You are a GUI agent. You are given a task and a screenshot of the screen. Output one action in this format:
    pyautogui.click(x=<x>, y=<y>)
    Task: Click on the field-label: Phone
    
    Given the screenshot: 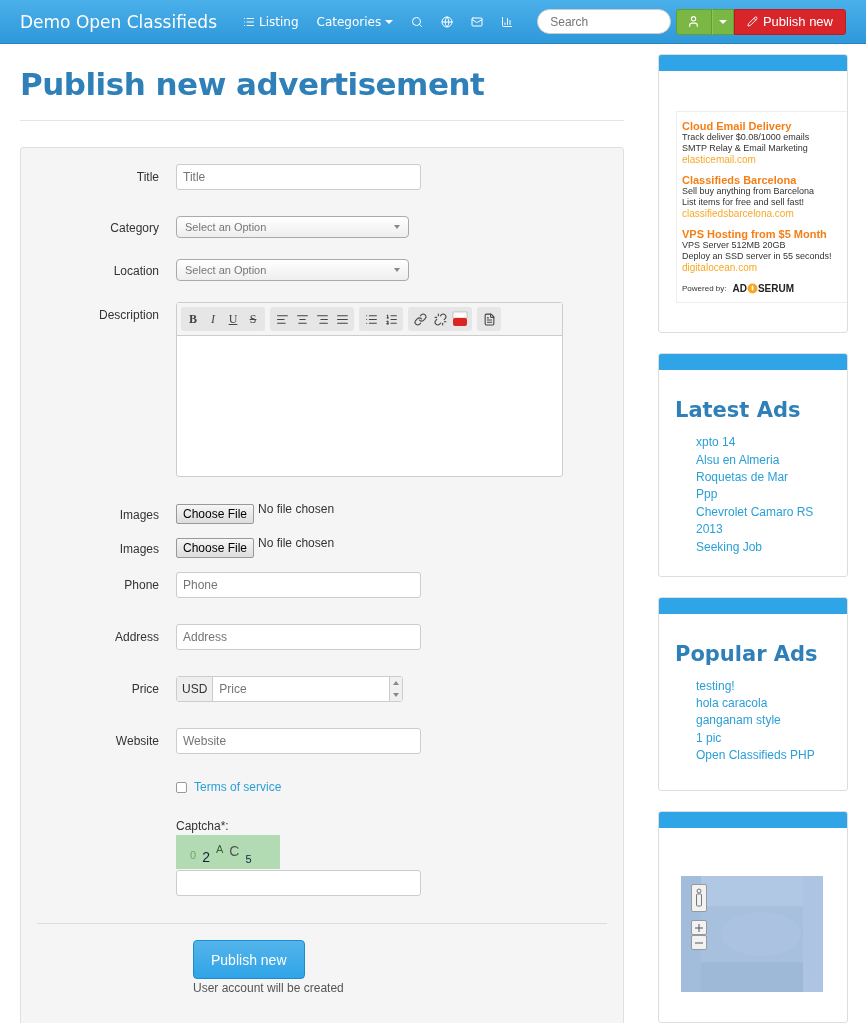 What is the action you would take?
    pyautogui.click(x=141, y=584)
    